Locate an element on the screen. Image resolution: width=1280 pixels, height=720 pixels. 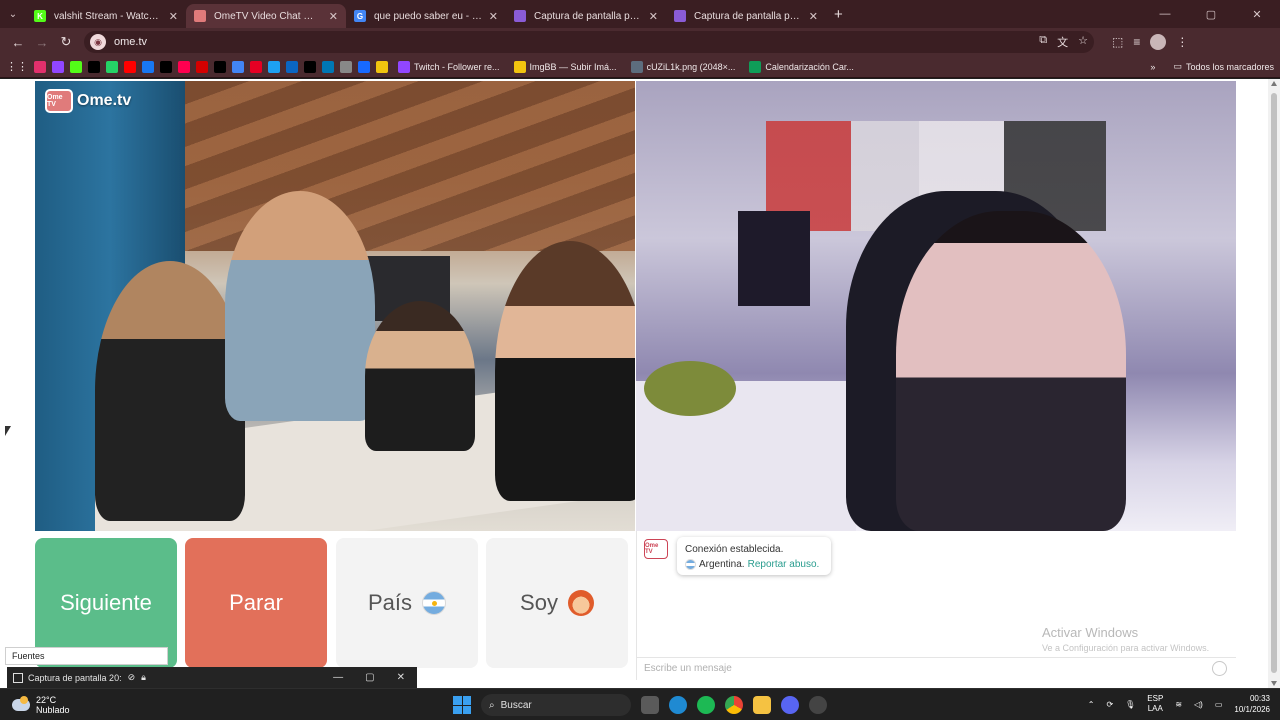
language-indicator: ESP LAA is located at coordinates (1155, 704).